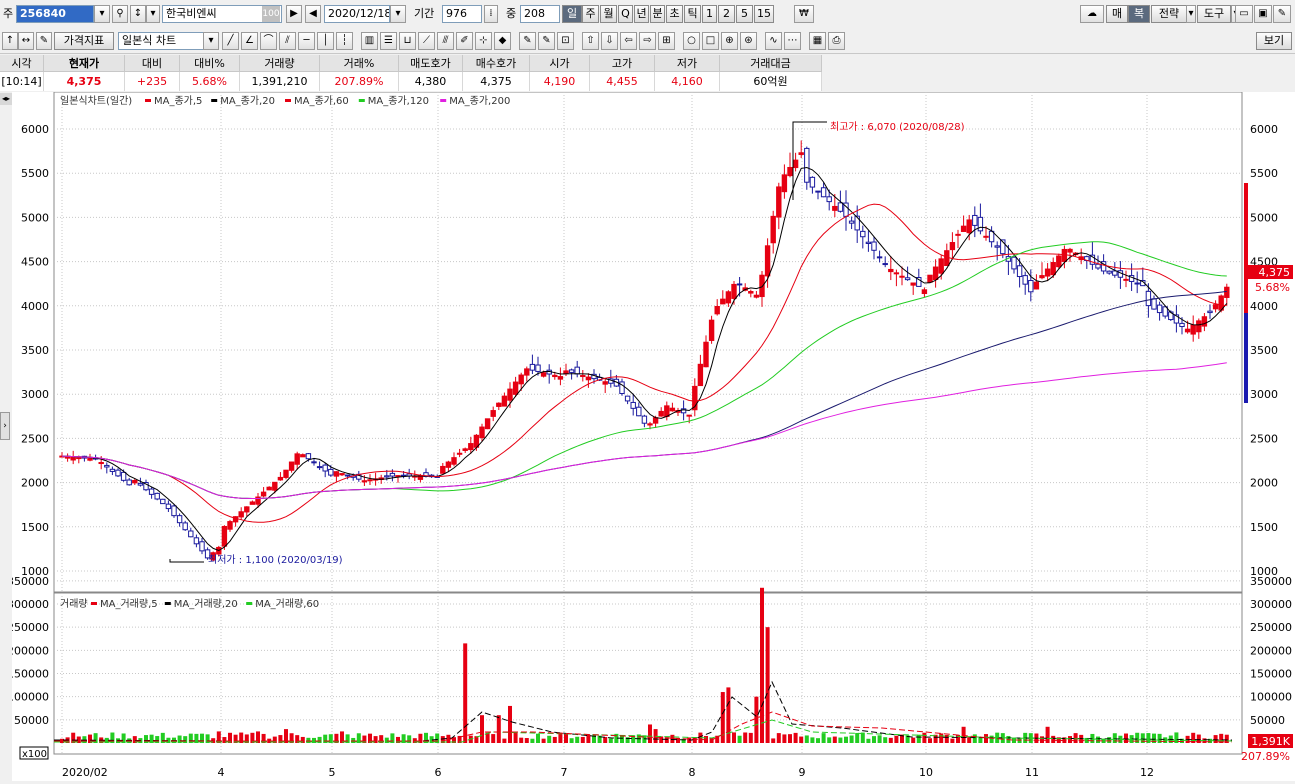  I want to click on period-grid-icon: ⁞, so click(491, 14).